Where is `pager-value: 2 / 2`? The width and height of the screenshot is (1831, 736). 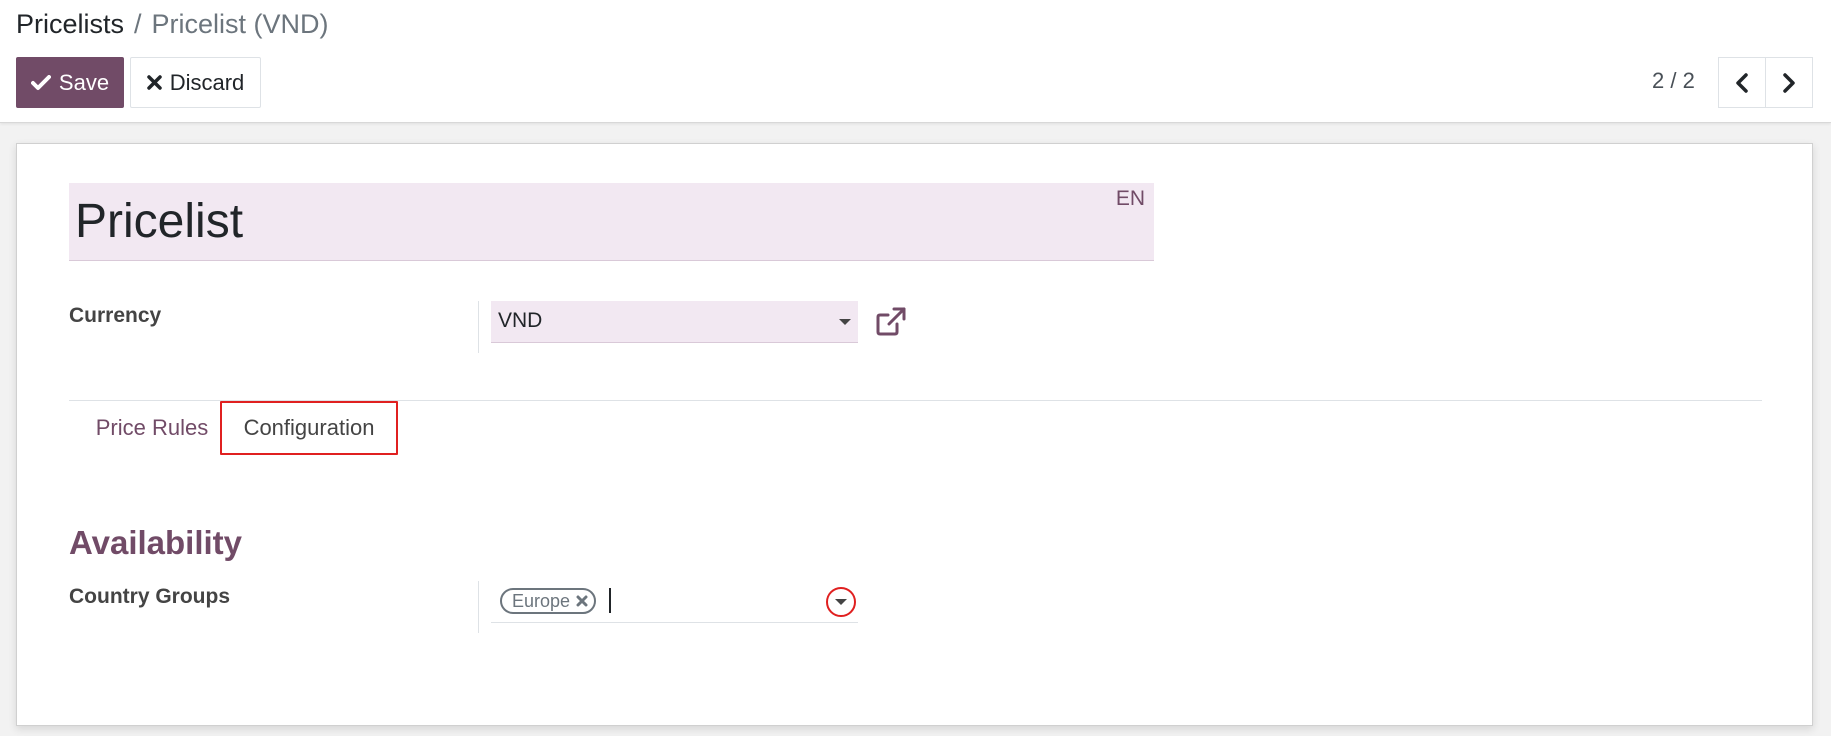 pager-value: 2 / 2 is located at coordinates (1673, 80).